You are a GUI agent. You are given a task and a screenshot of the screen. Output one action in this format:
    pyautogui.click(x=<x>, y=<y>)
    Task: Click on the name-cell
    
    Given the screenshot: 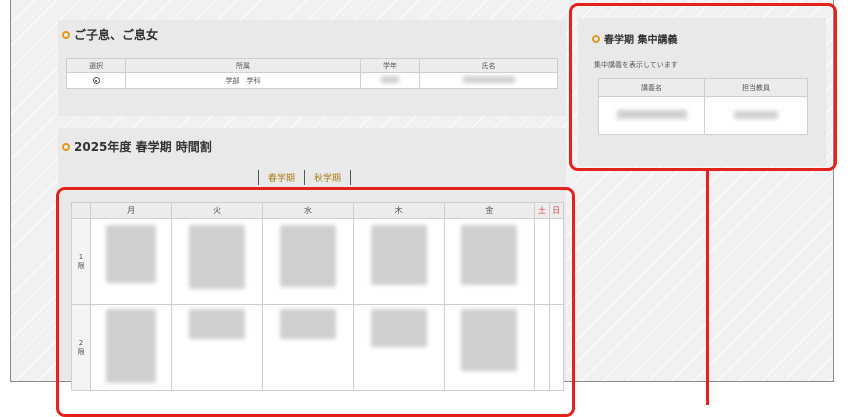 What is the action you would take?
    pyautogui.click(x=488, y=80)
    